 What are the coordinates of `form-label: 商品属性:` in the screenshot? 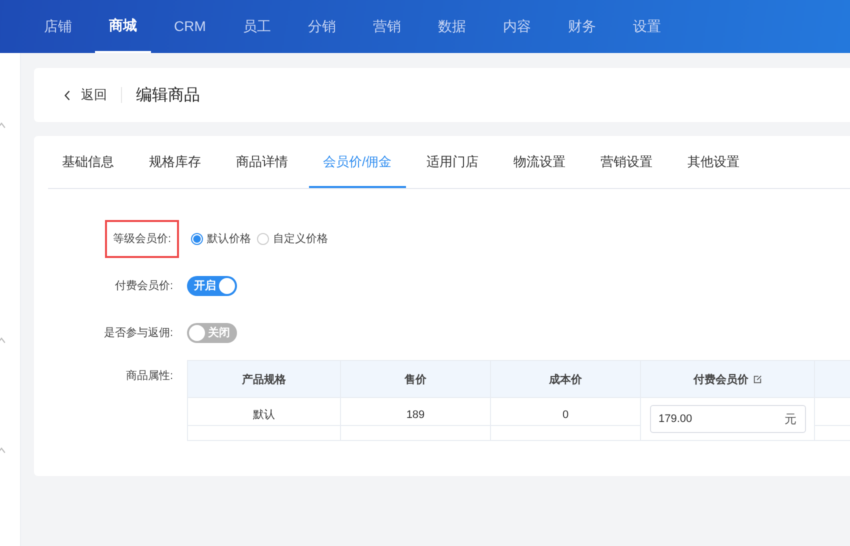 It's located at (149, 375).